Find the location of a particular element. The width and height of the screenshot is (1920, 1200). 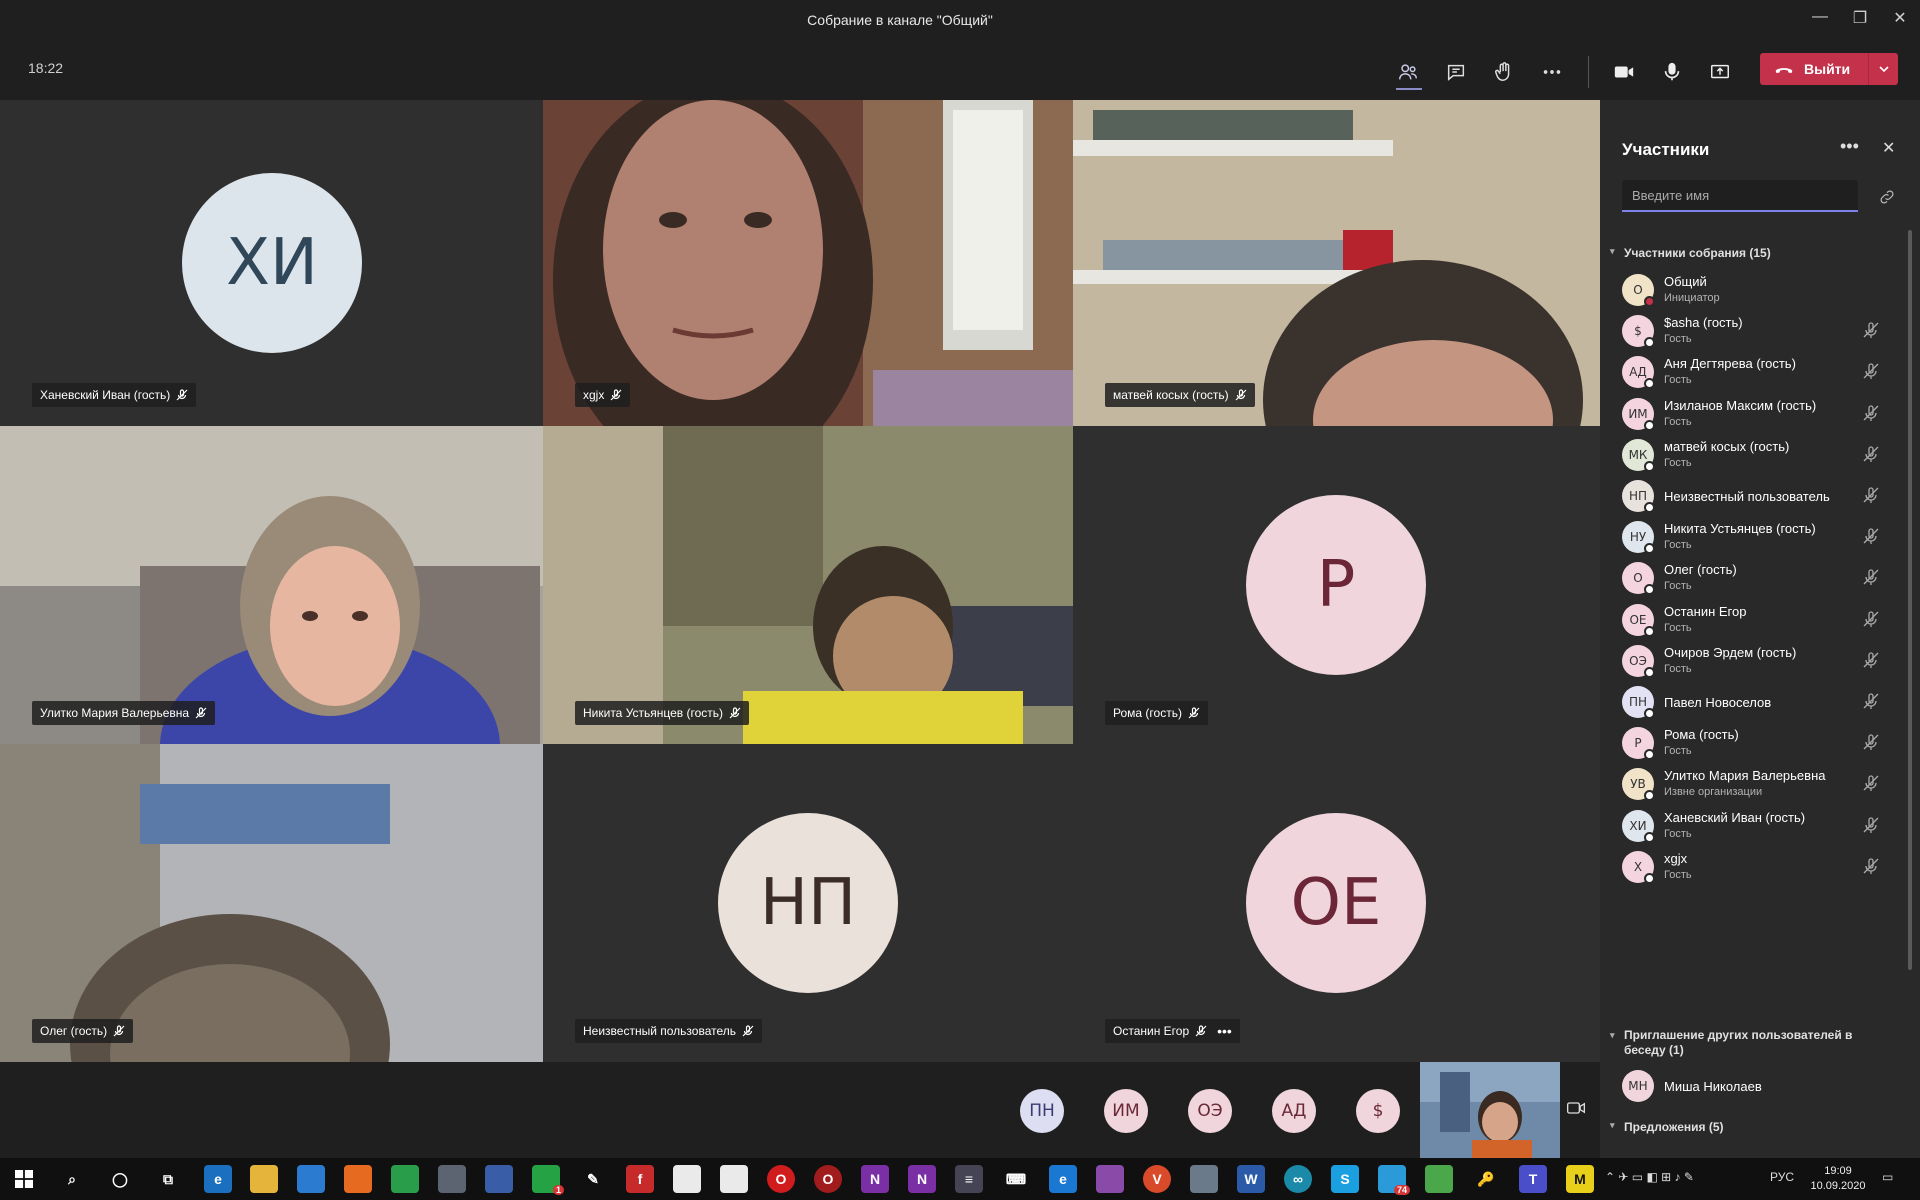

tile-more-icon: ••• is located at coordinates (1224, 1031).